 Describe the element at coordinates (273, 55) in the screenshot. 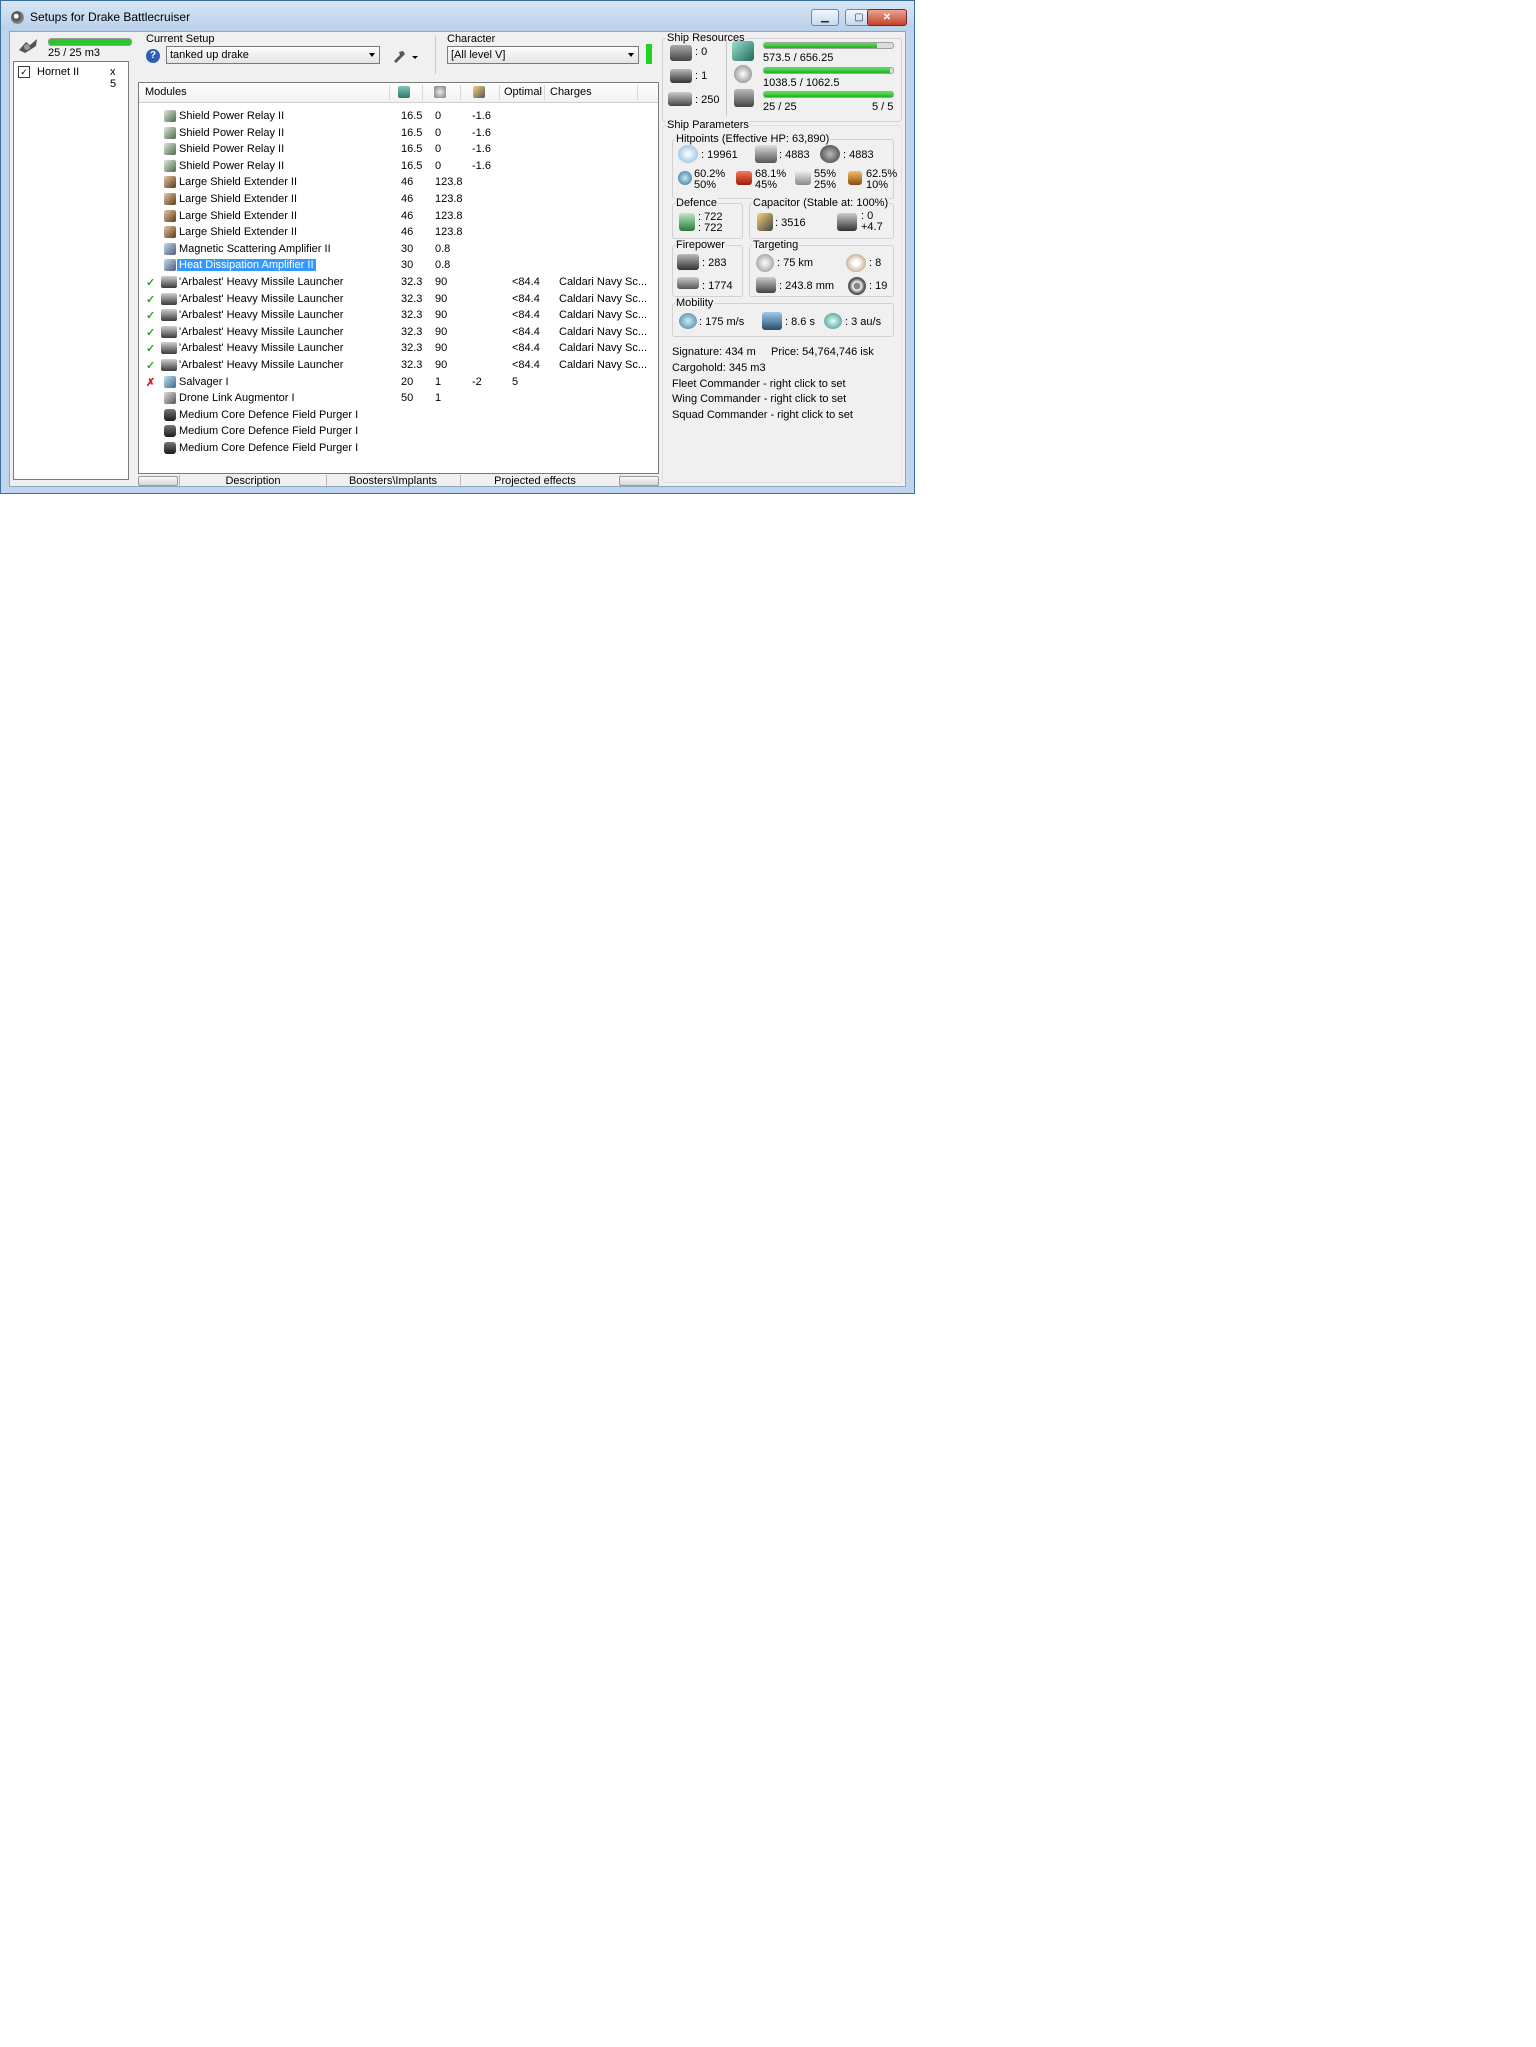

I see `setup-select: tanked up drake` at that location.